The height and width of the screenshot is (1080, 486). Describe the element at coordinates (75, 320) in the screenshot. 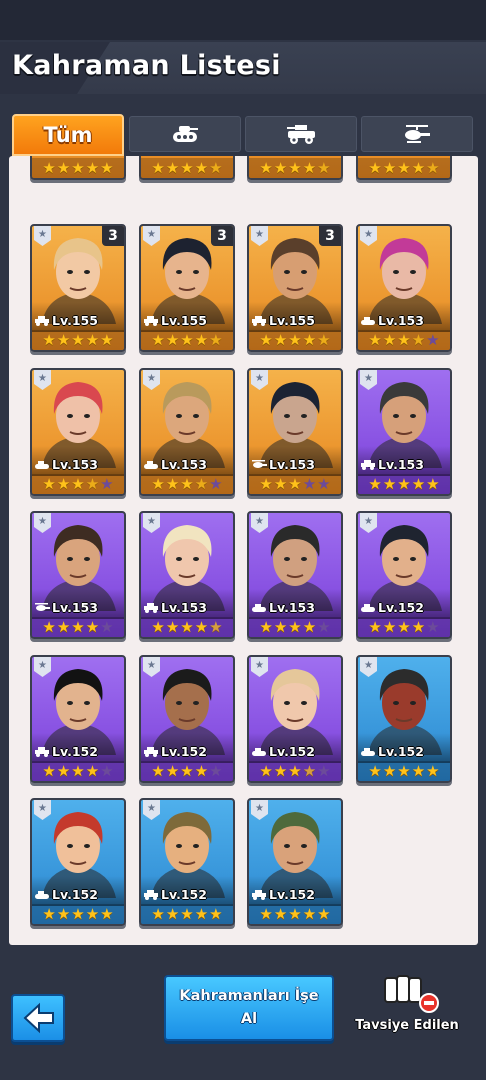

I see `hero-level-text: Lv.155` at that location.